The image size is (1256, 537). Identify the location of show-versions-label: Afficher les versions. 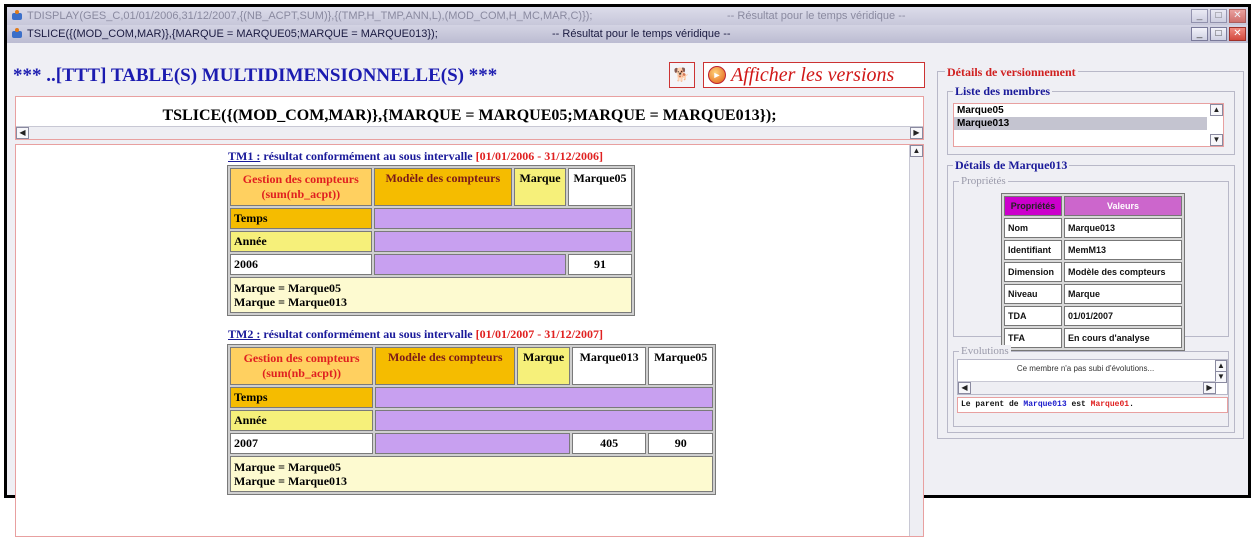
(813, 74).